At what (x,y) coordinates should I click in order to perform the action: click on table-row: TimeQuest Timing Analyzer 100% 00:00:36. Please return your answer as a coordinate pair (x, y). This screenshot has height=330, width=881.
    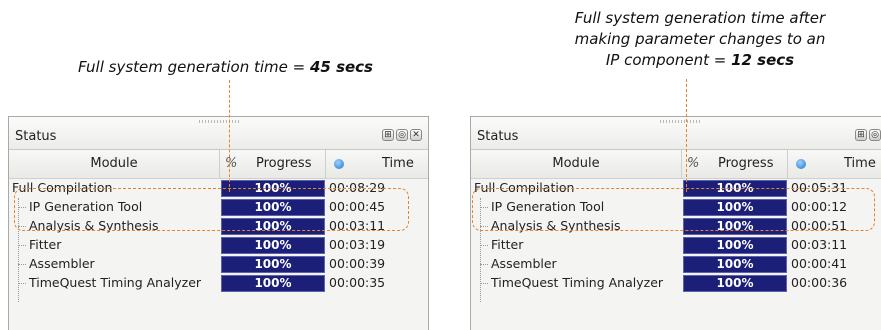
    Looking at the image, I should click on (676, 283).